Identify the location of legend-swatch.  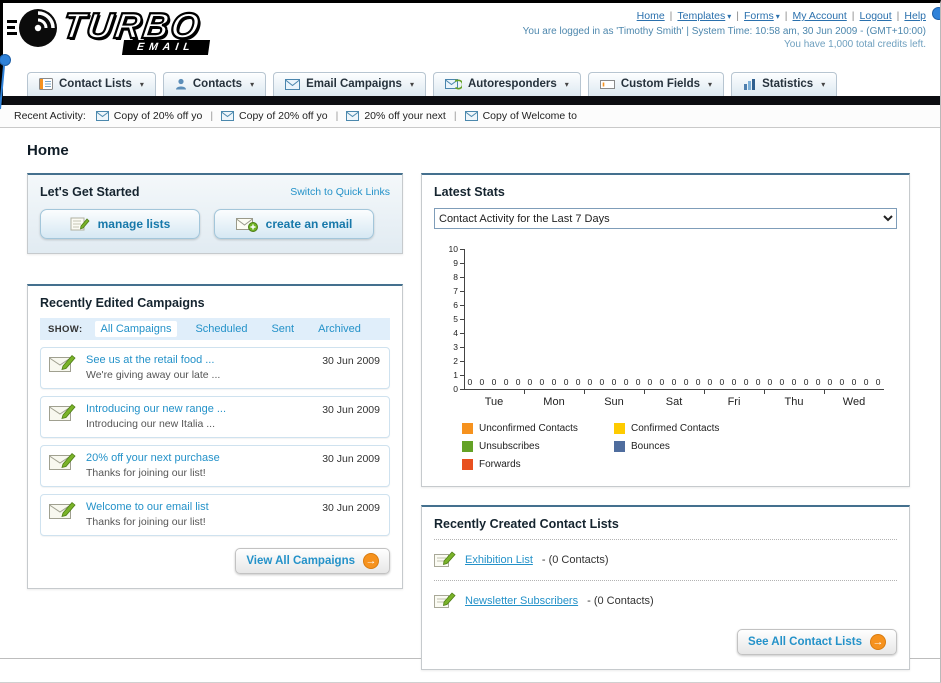
(467, 428).